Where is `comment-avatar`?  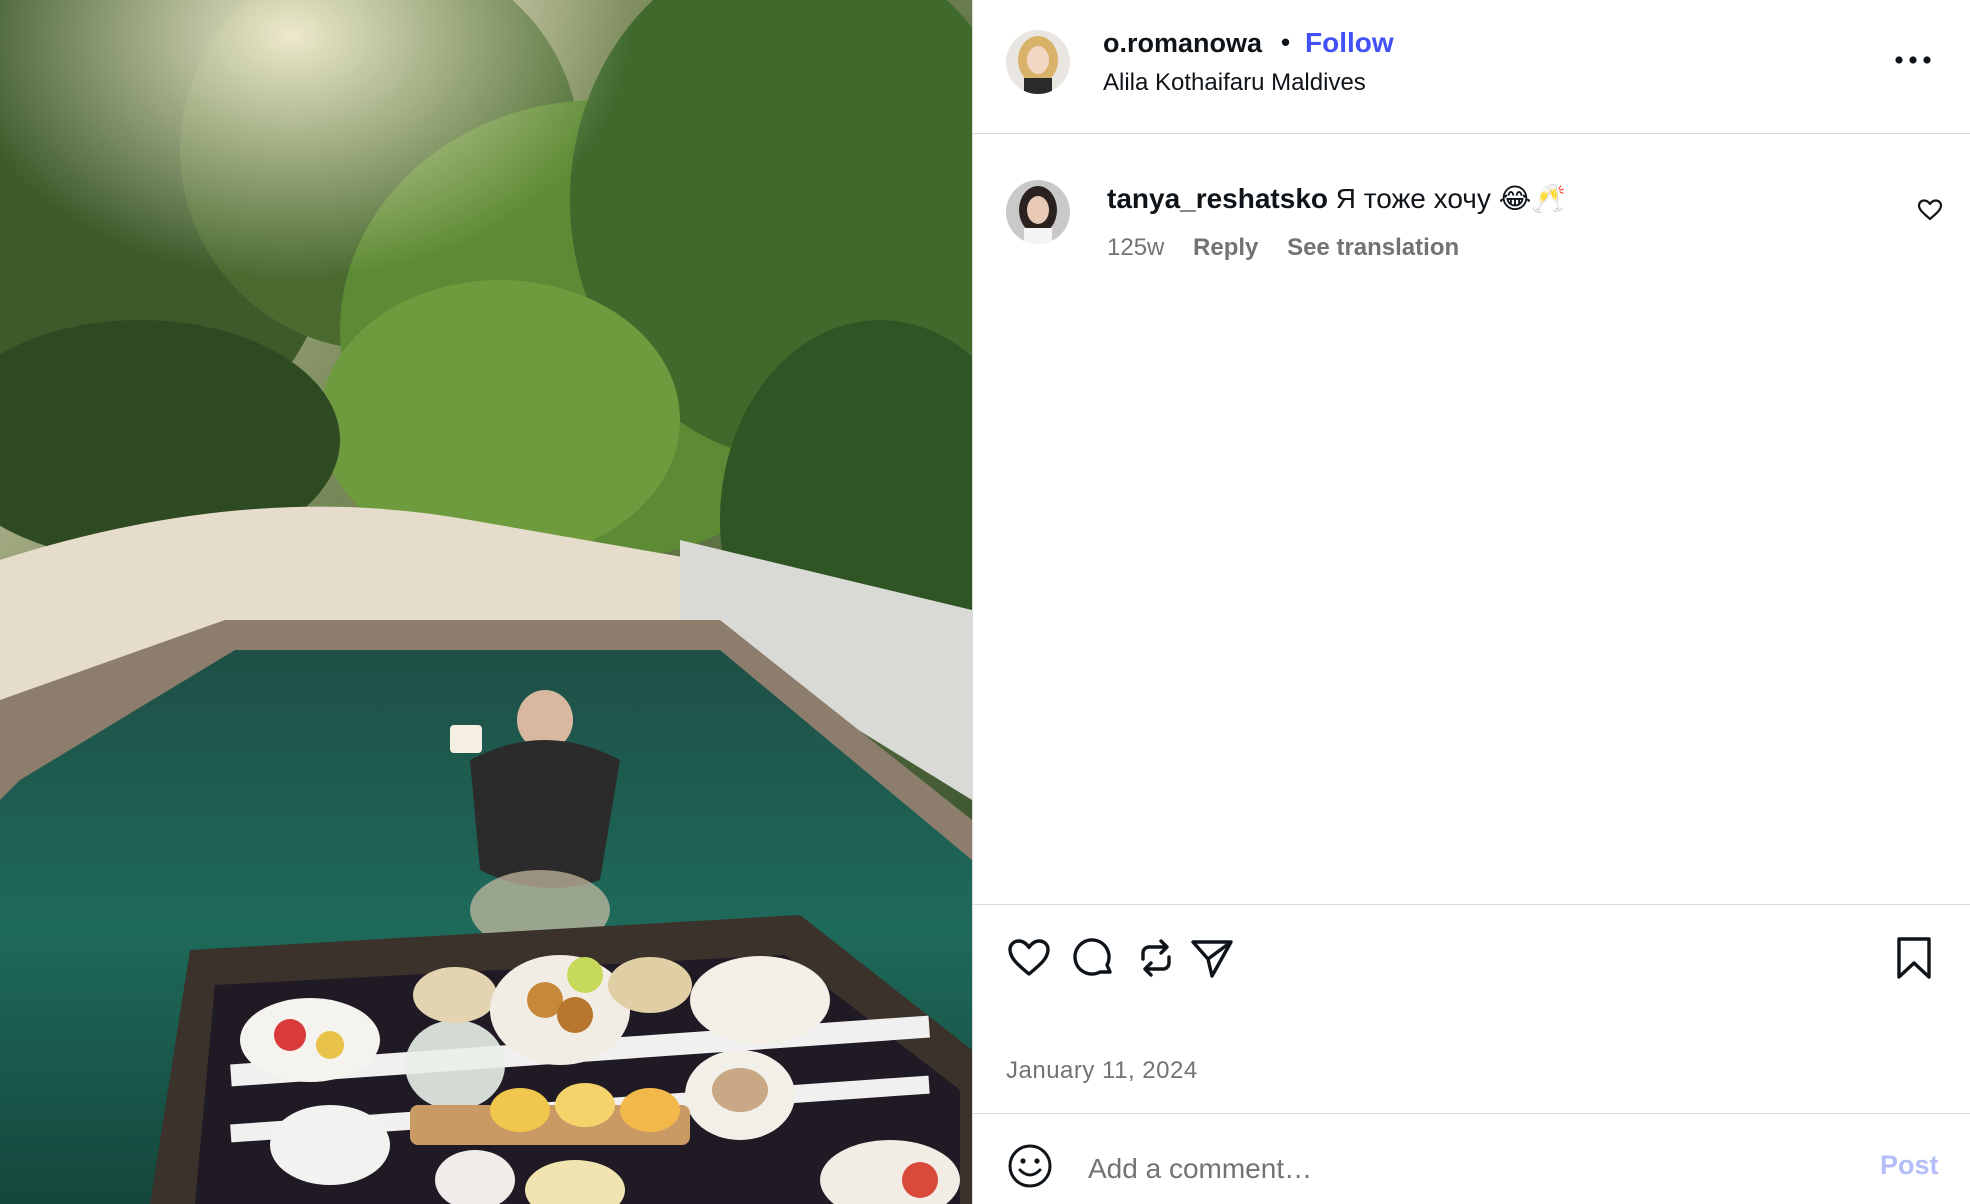 comment-avatar is located at coordinates (1038, 212).